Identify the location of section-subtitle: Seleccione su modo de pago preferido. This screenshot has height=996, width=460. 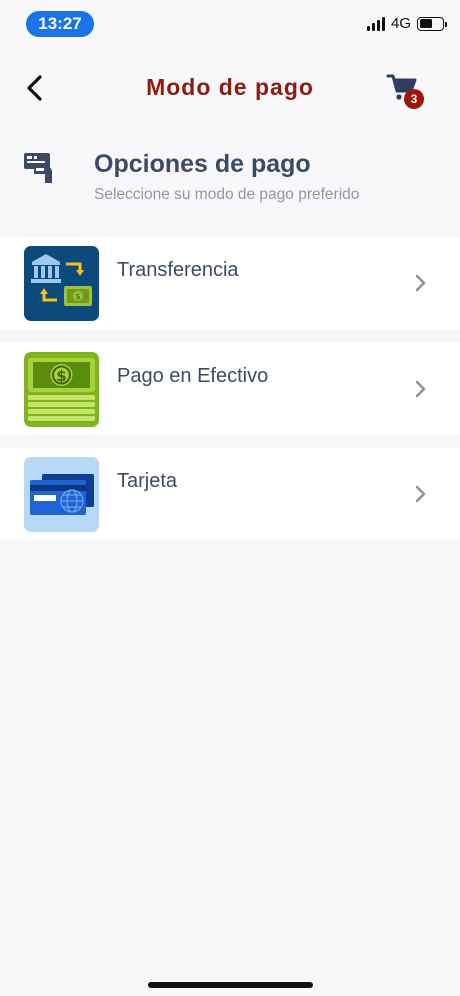
(227, 194).